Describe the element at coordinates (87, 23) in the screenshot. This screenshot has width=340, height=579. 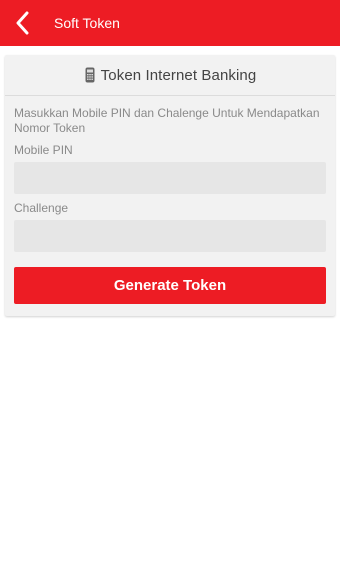
I see `page-title: Soft Token` at that location.